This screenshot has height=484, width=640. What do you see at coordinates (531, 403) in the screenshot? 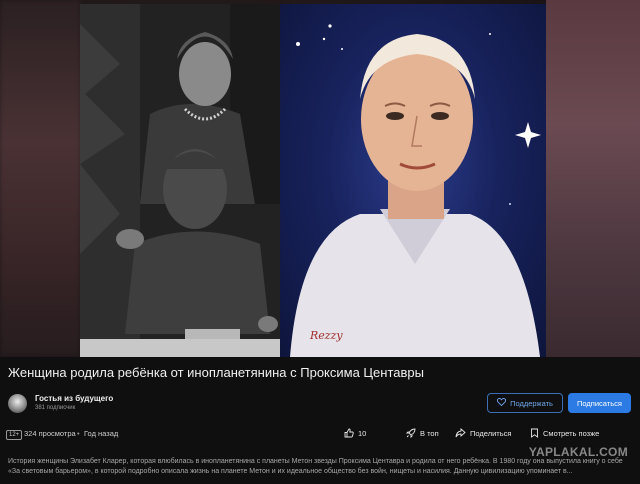
I see `support-button-label: Поддержать` at bounding box center [531, 403].